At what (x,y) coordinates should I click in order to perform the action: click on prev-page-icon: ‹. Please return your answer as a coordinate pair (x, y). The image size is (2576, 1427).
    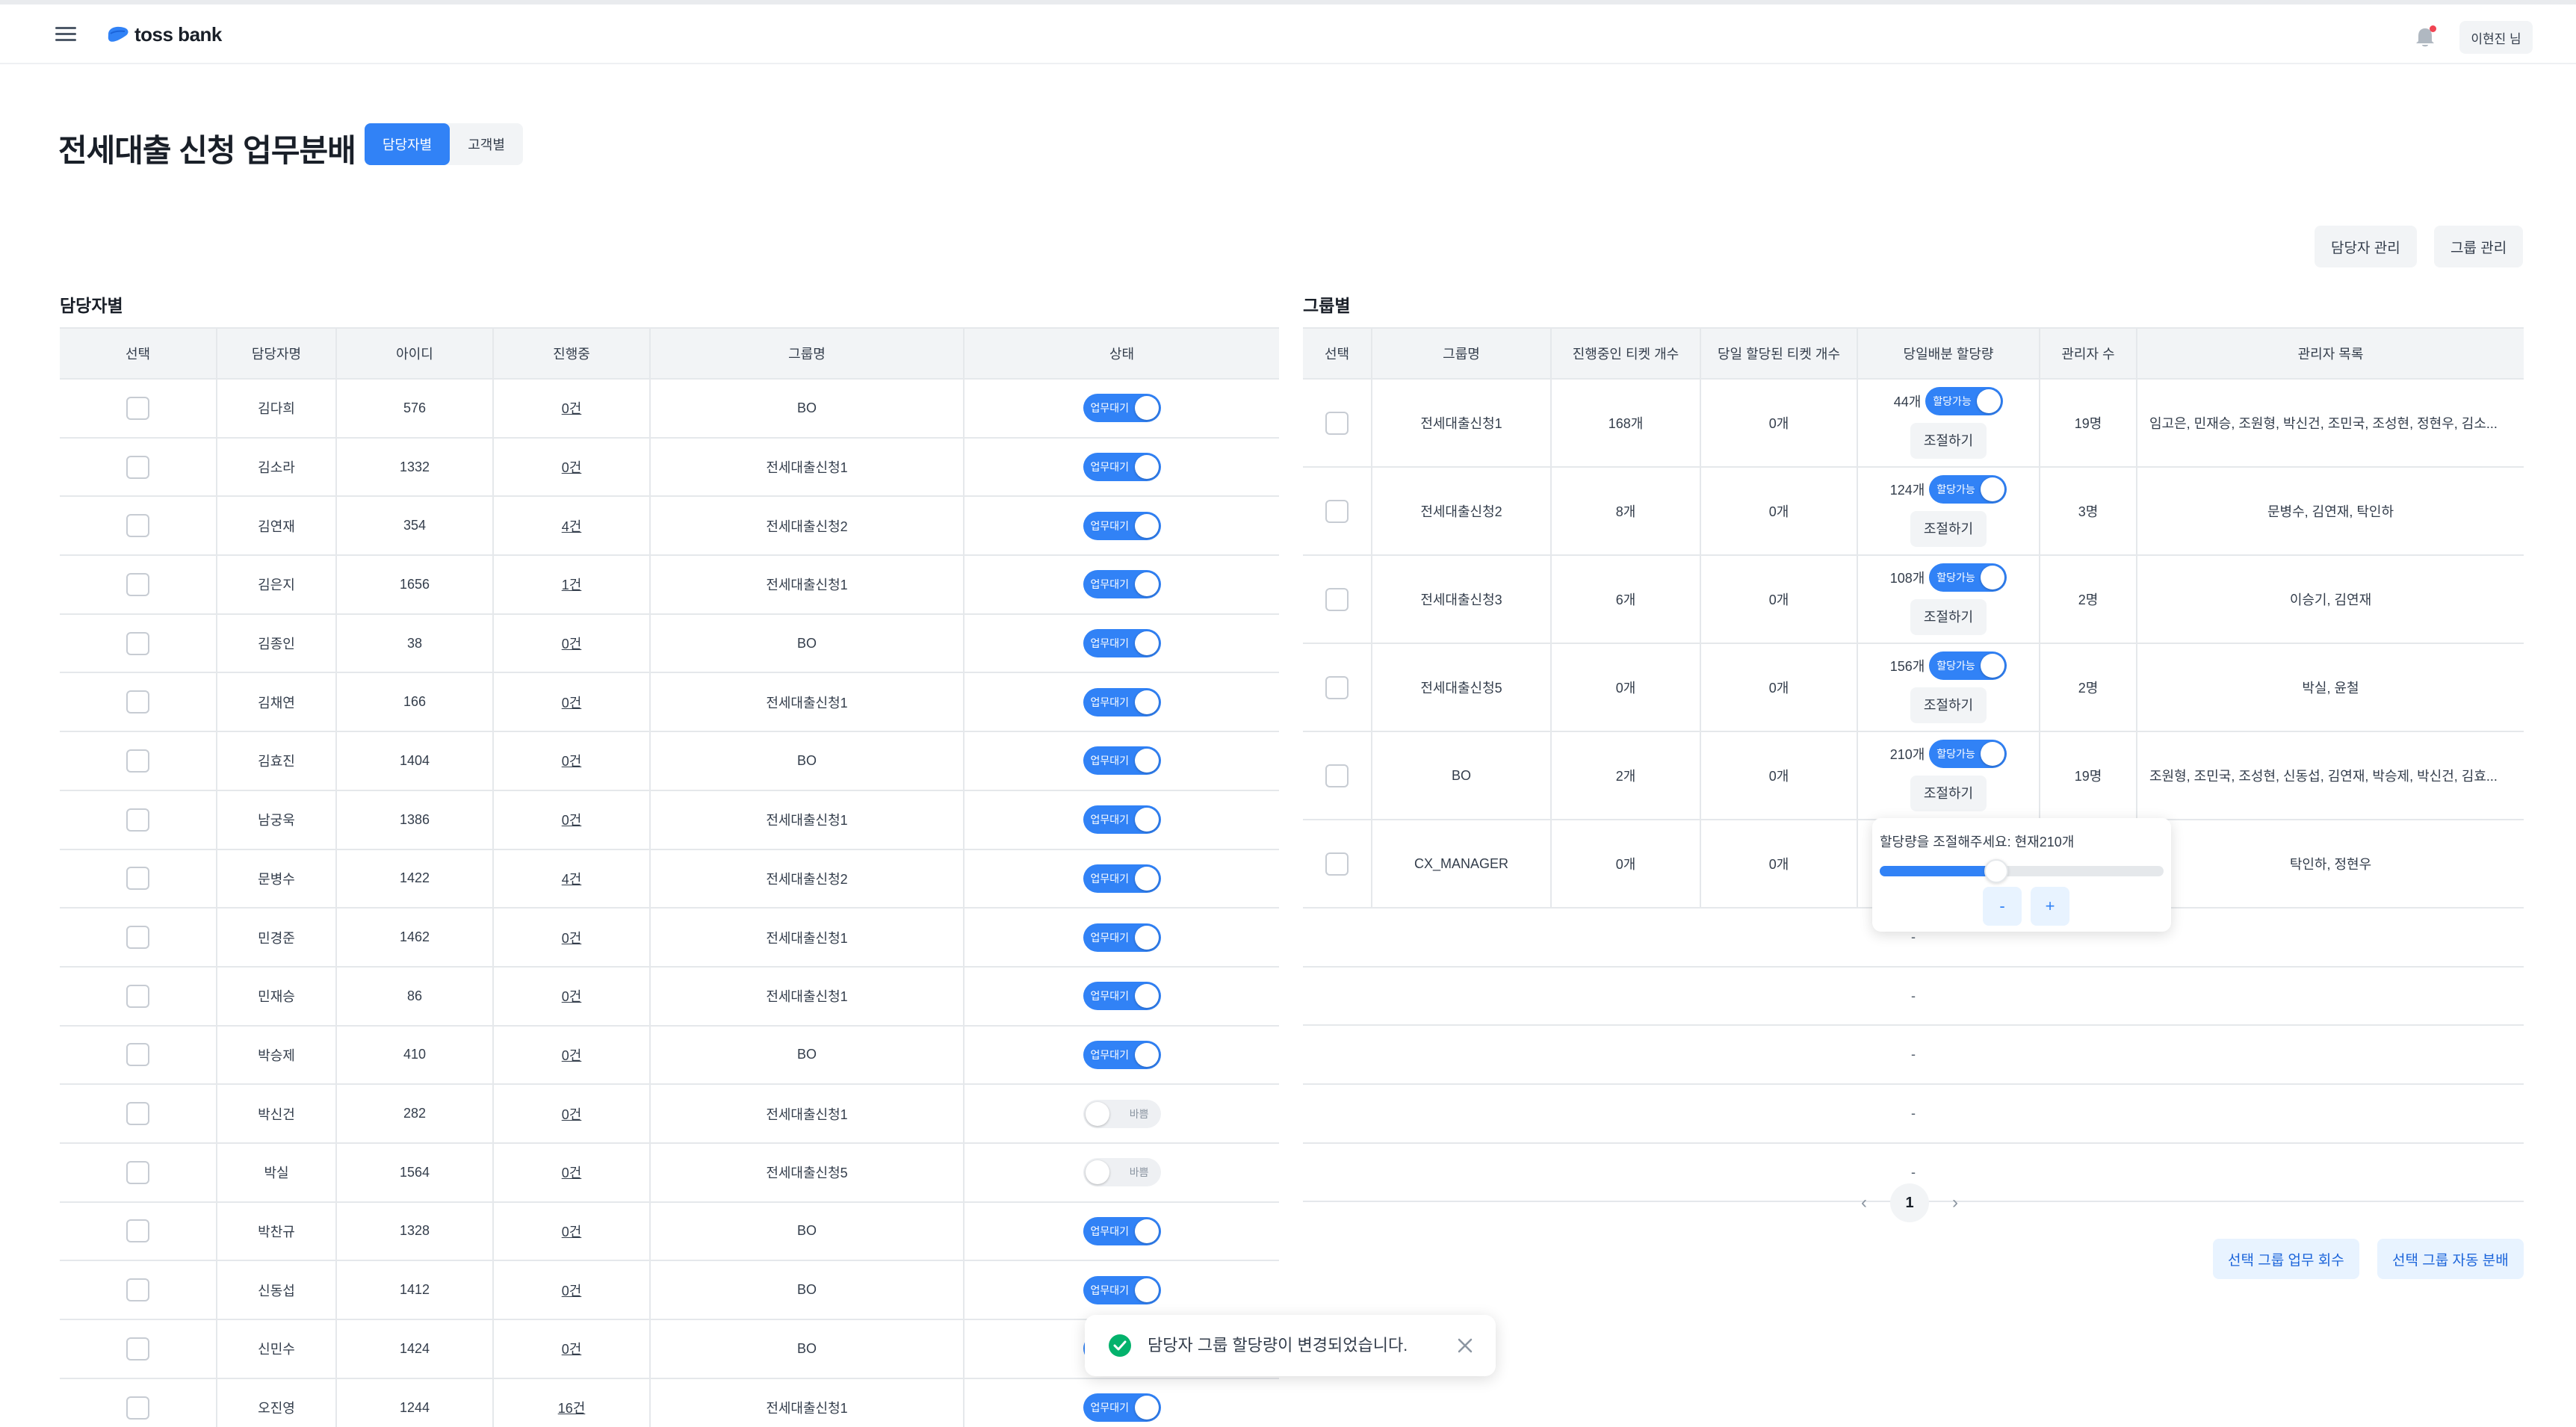
    Looking at the image, I should click on (1864, 1202).